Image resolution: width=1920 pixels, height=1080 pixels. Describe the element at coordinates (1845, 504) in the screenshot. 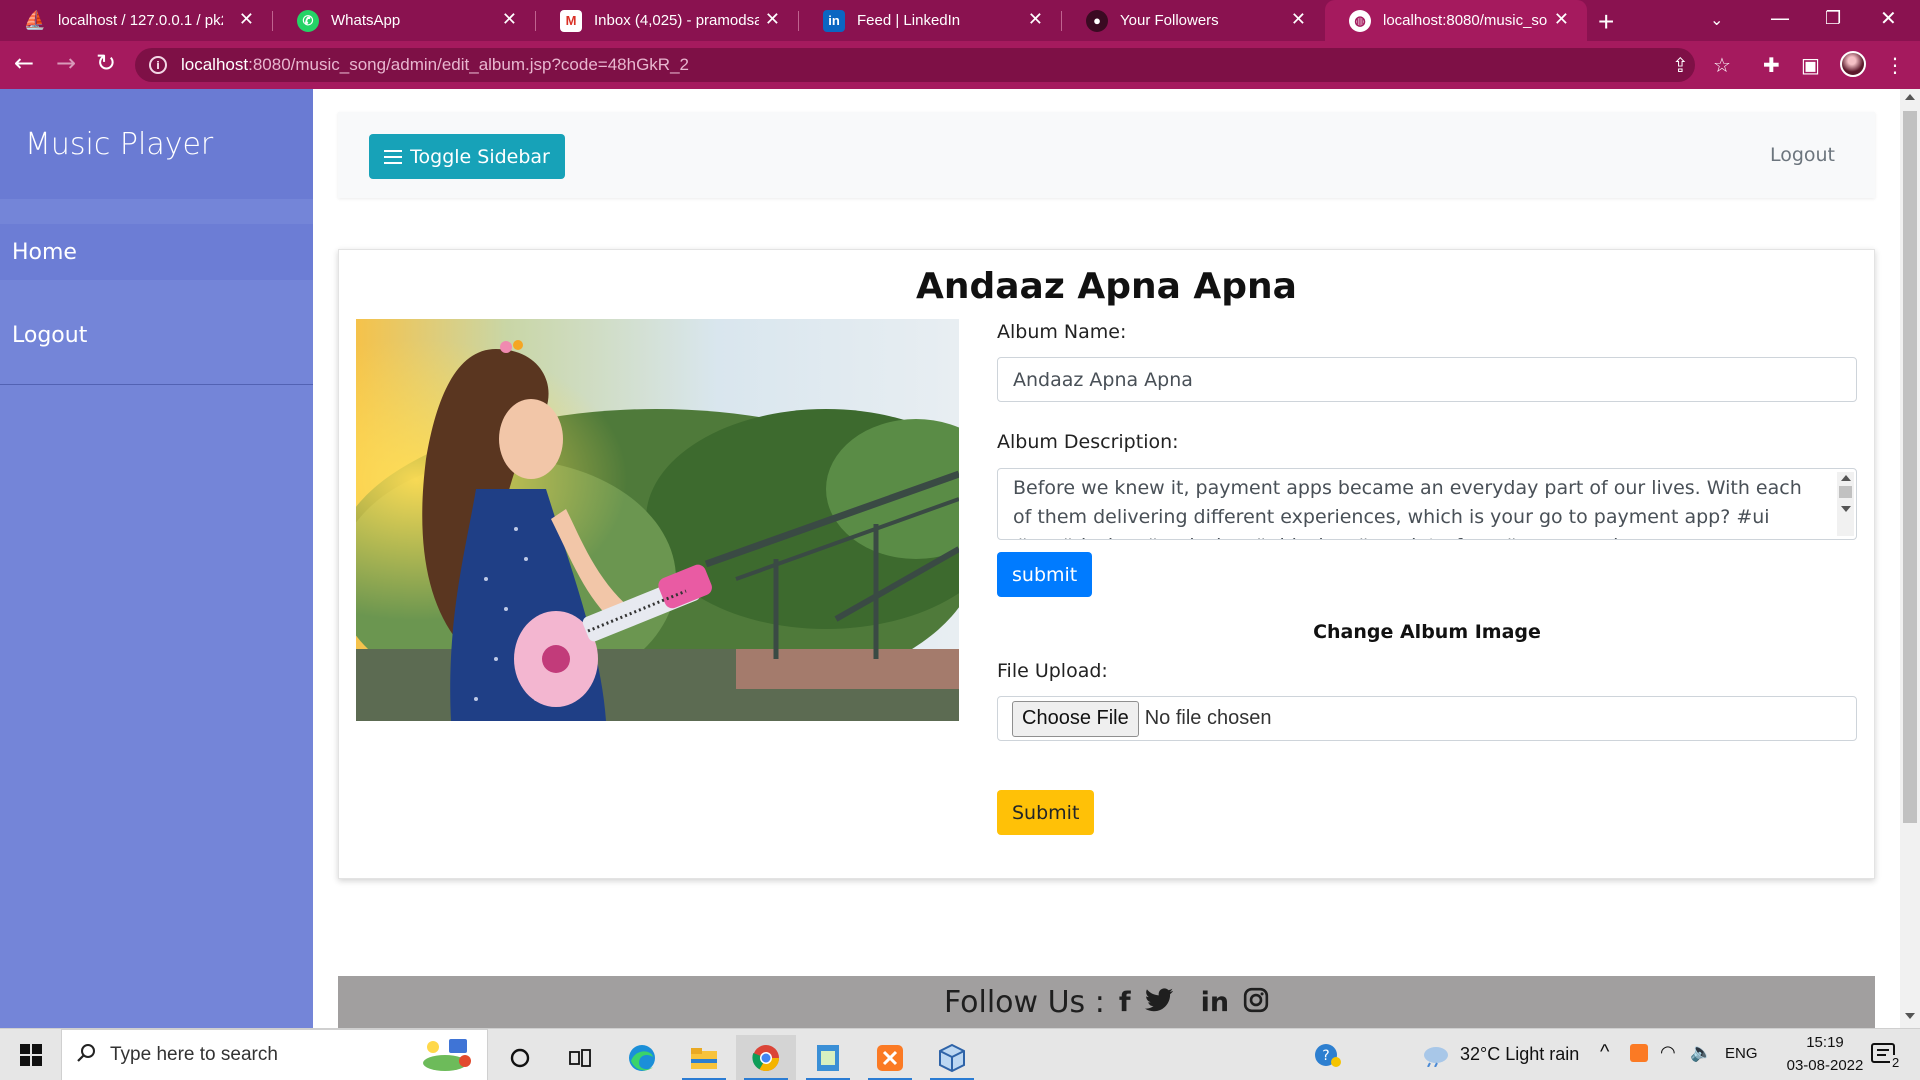

I see `textarea-scrollbar` at that location.